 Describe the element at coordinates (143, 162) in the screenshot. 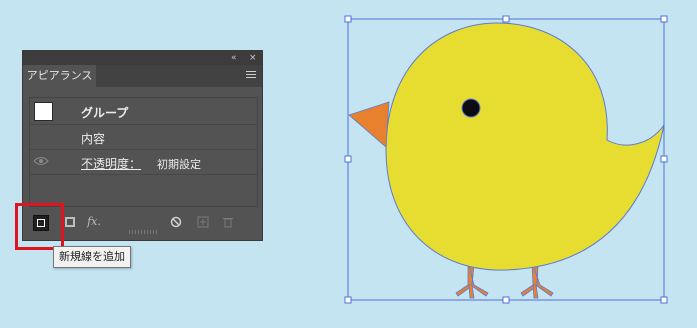

I see `list-item-opacity: 不透明度： 初期設定` at that location.